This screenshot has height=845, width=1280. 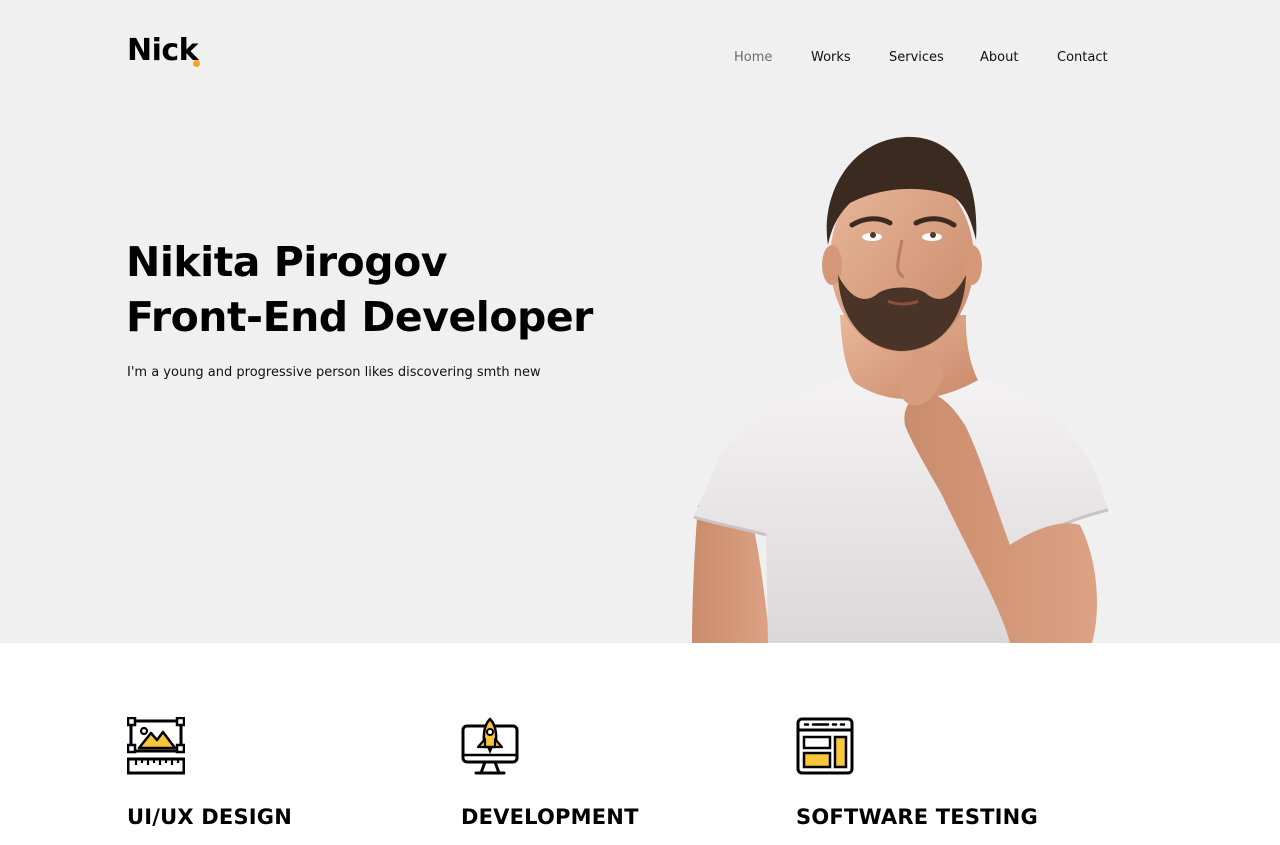 What do you see at coordinates (359, 317) in the screenshot?
I see `hero-role: Front-End Developer` at bounding box center [359, 317].